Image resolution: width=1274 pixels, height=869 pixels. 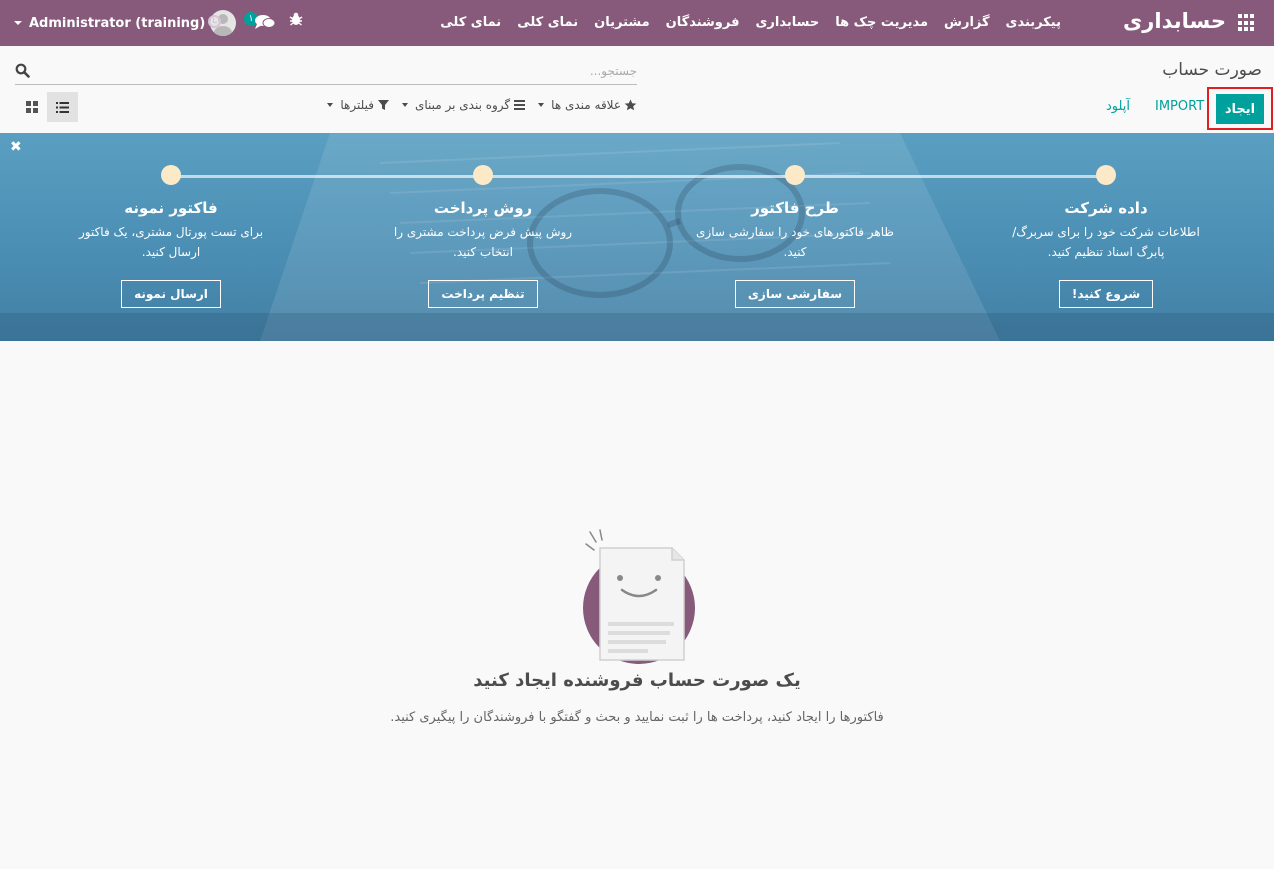 I want to click on menu-item-accounting: حسابداری, so click(x=787, y=23).